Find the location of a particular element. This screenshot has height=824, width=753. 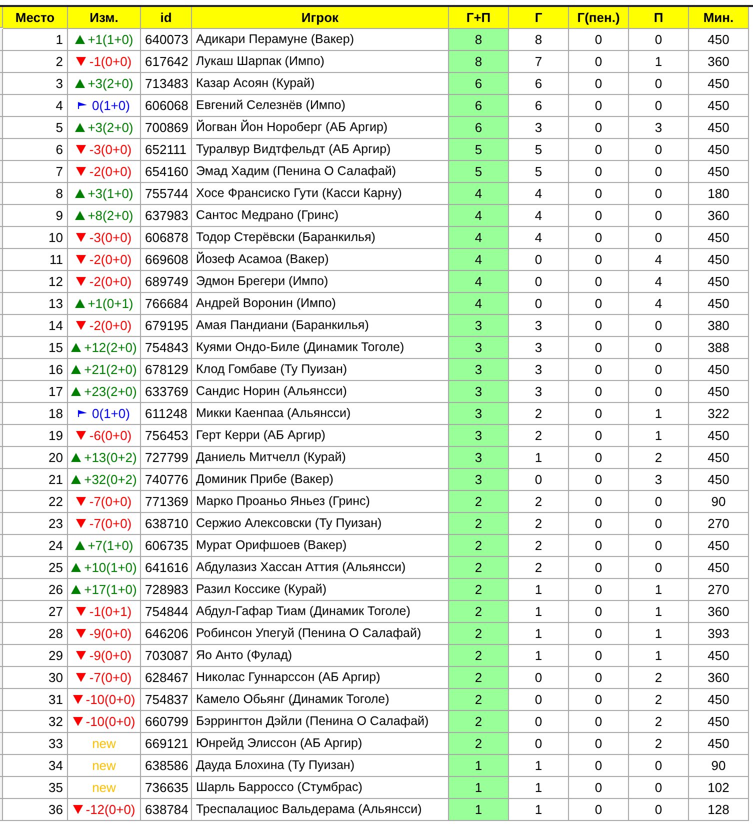

change-value: -1(0+1) is located at coordinates (110, 611).